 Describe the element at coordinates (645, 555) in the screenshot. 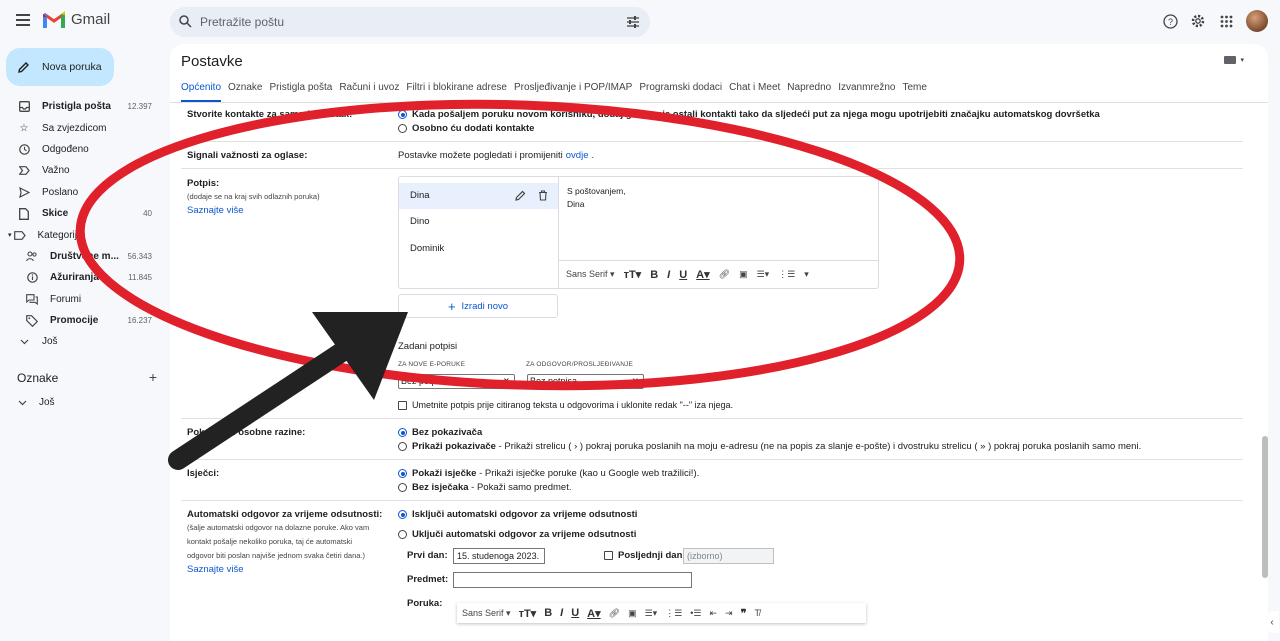

I see `last-day-option: Posljednji dan:` at that location.